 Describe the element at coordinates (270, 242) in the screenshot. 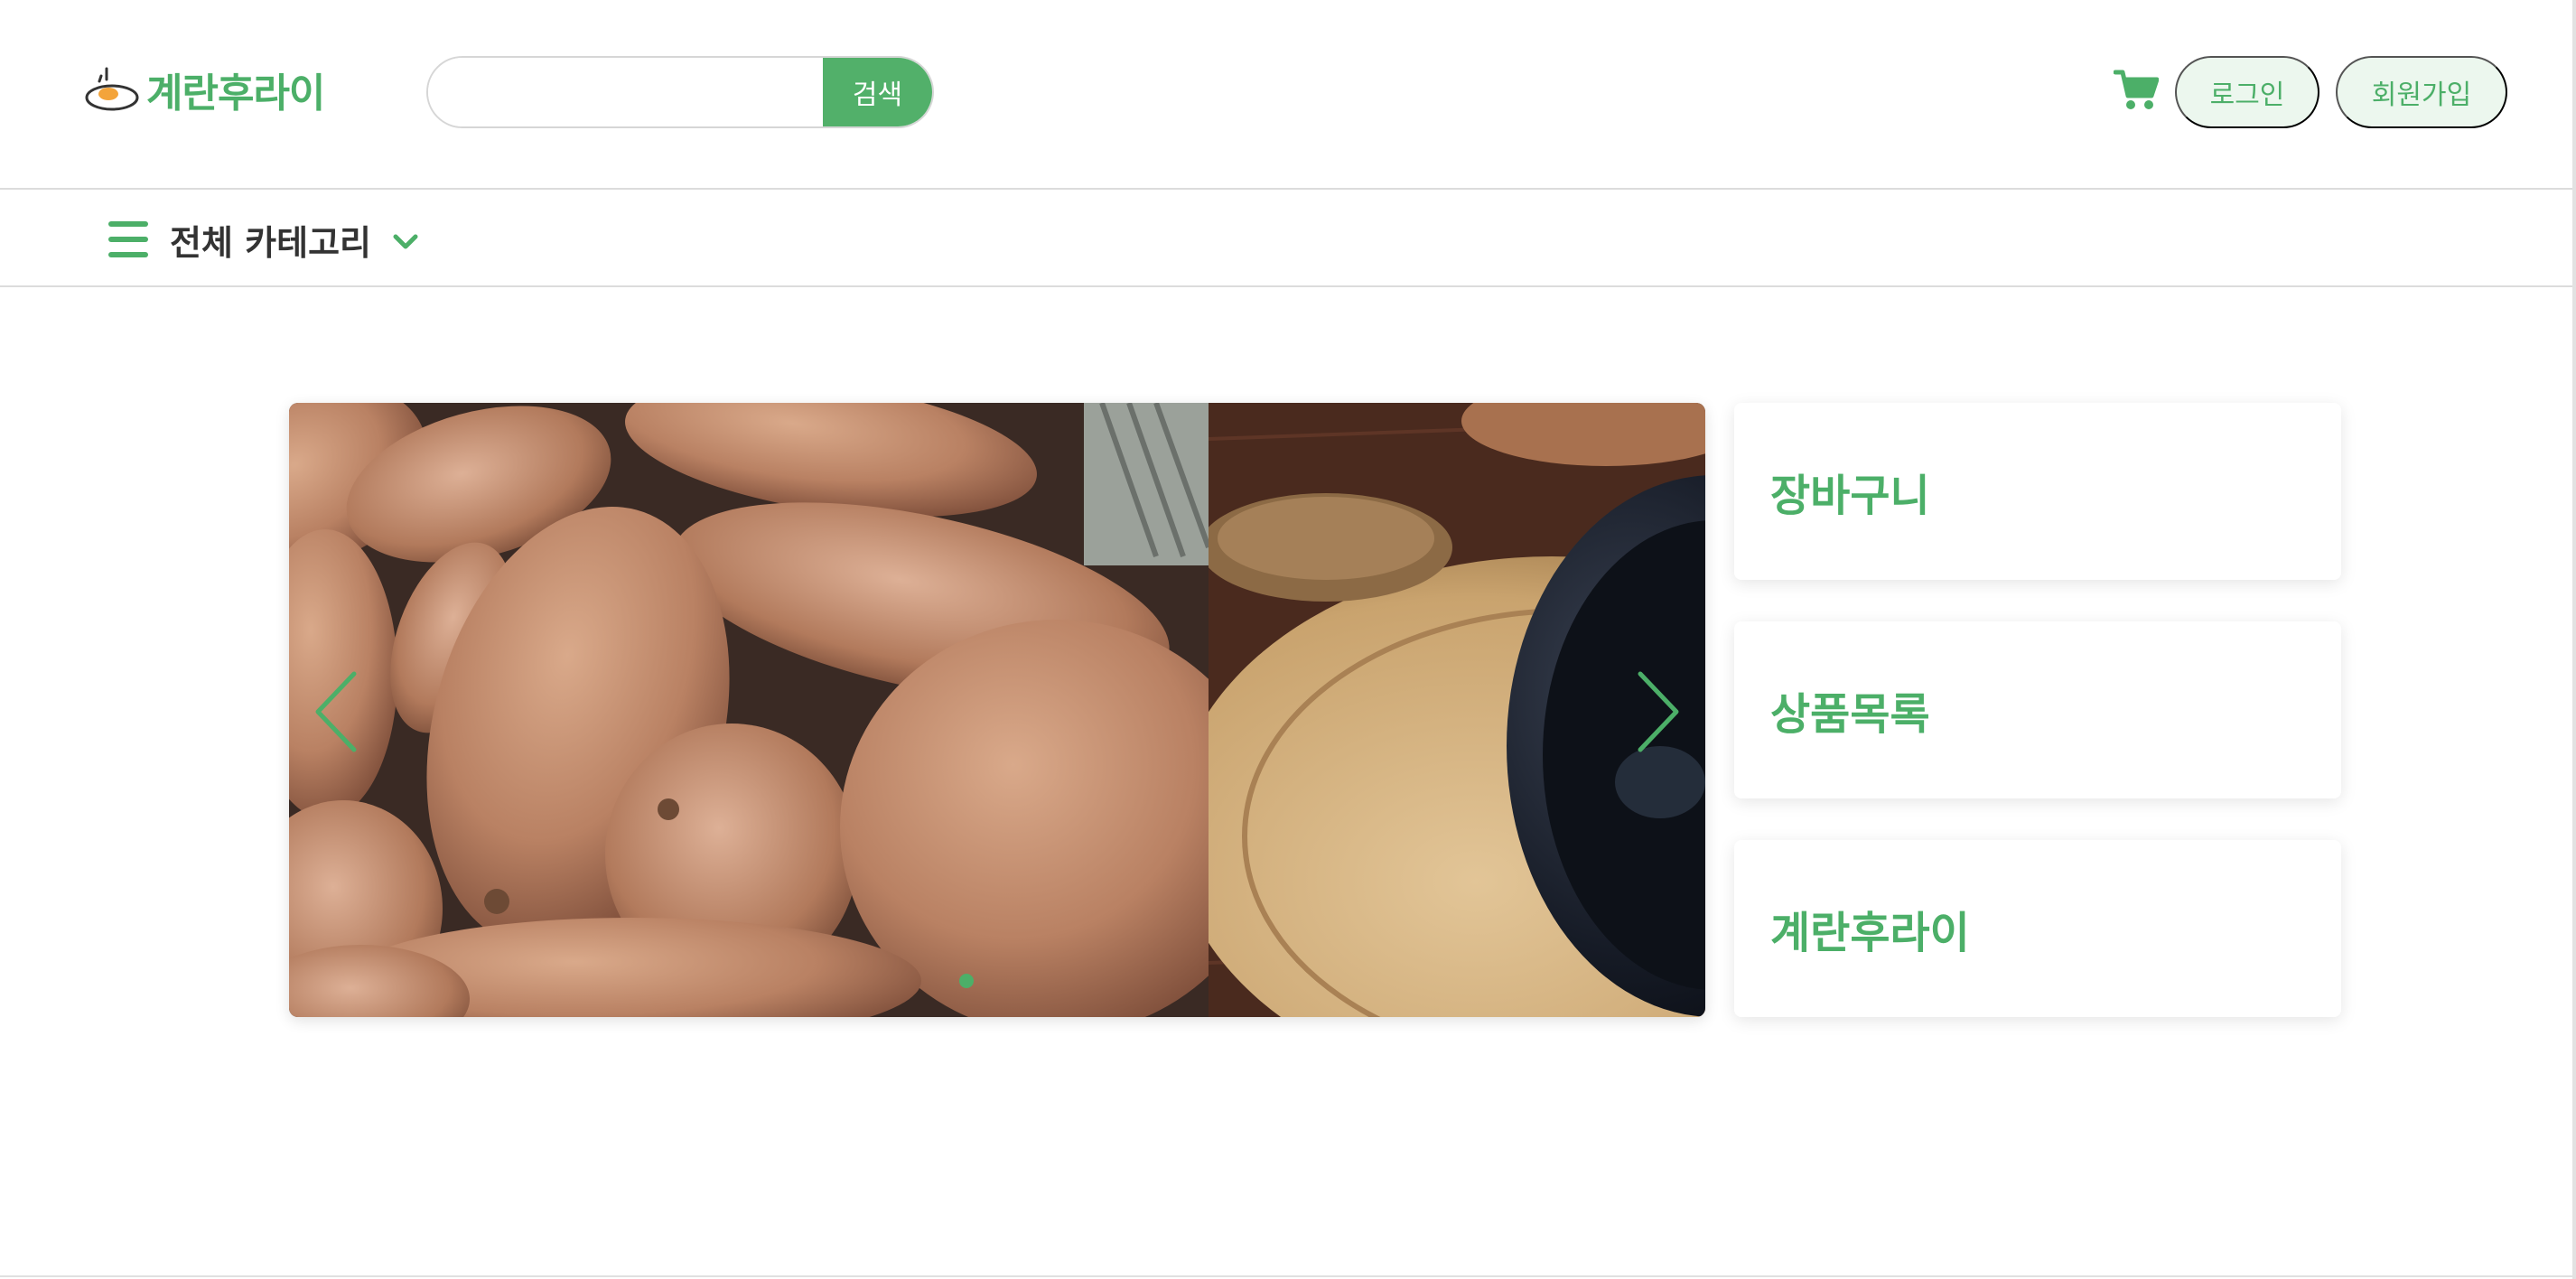

I see `all-categories-label: 전체 카테고리` at that location.